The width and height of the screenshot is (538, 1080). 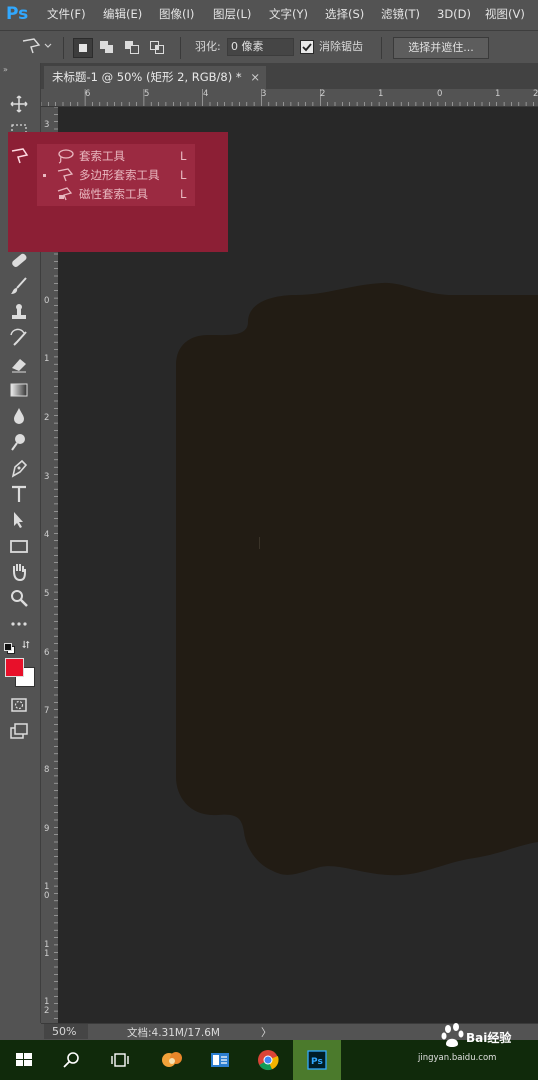 I want to click on quick-mask-icon, so click(x=19, y=705).